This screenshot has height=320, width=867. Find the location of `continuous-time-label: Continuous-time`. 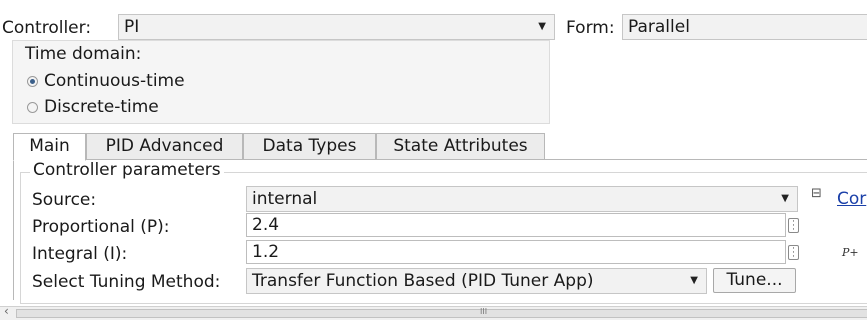

continuous-time-label: Continuous-time is located at coordinates (114, 81).